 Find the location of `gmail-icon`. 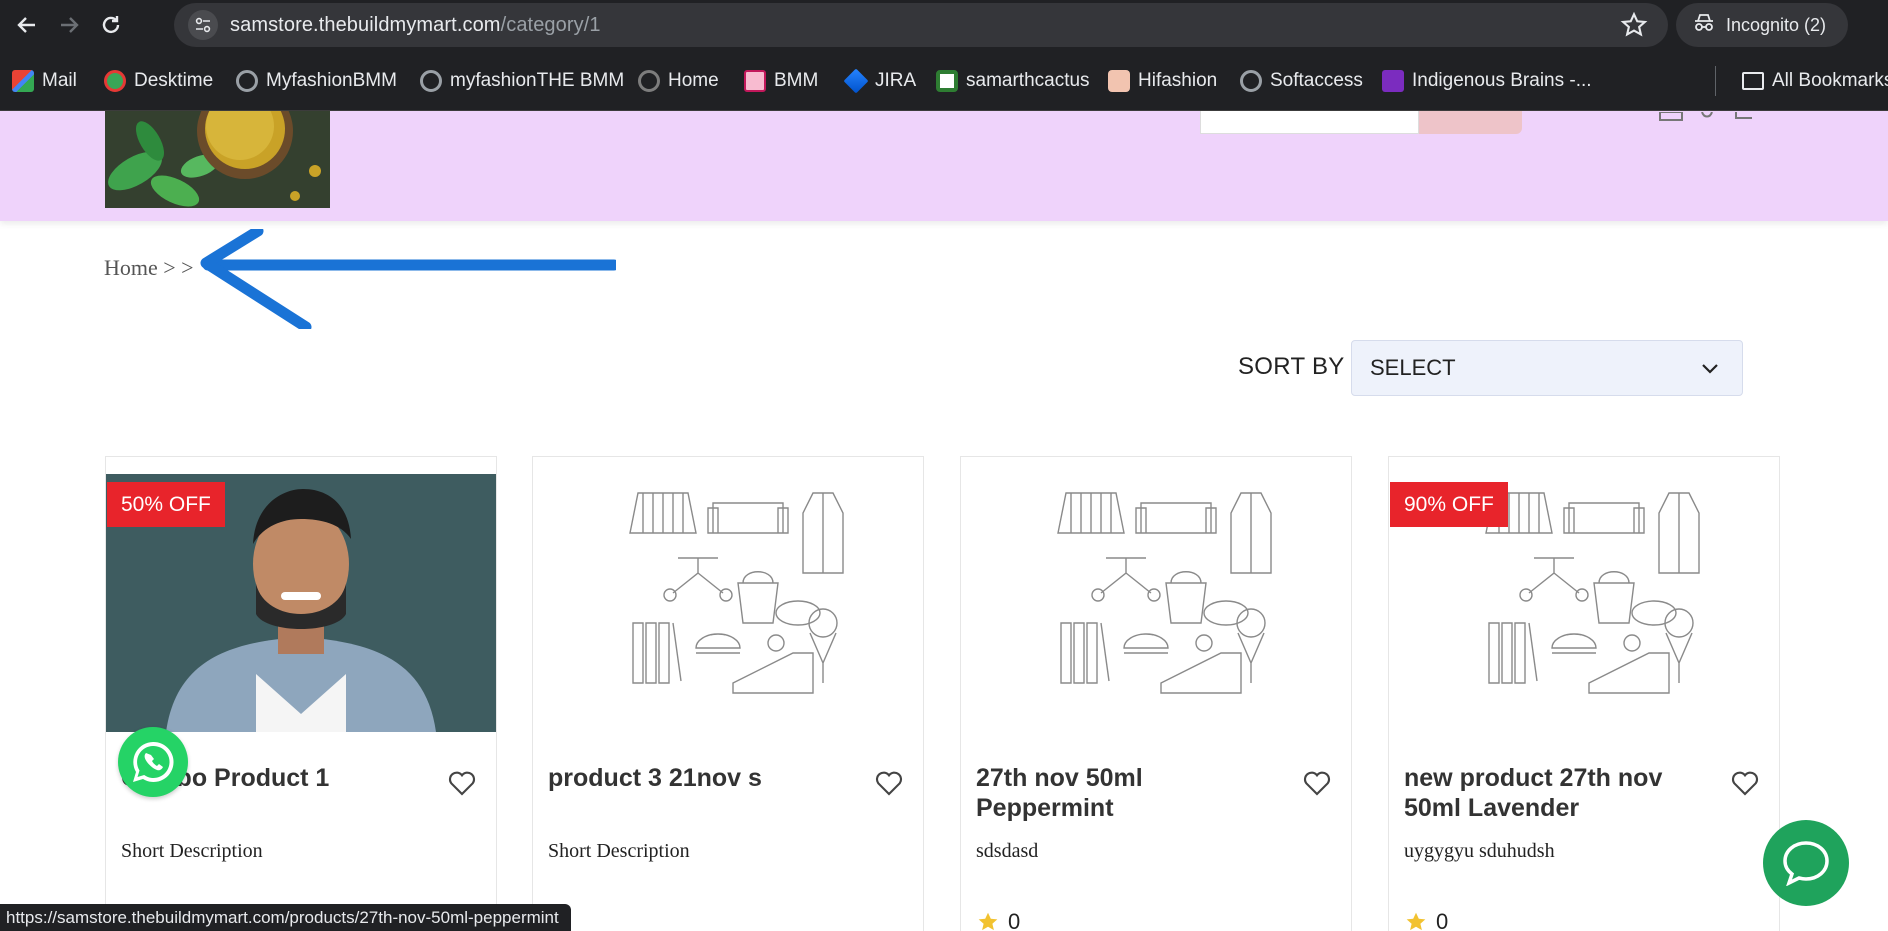

gmail-icon is located at coordinates (23, 81).